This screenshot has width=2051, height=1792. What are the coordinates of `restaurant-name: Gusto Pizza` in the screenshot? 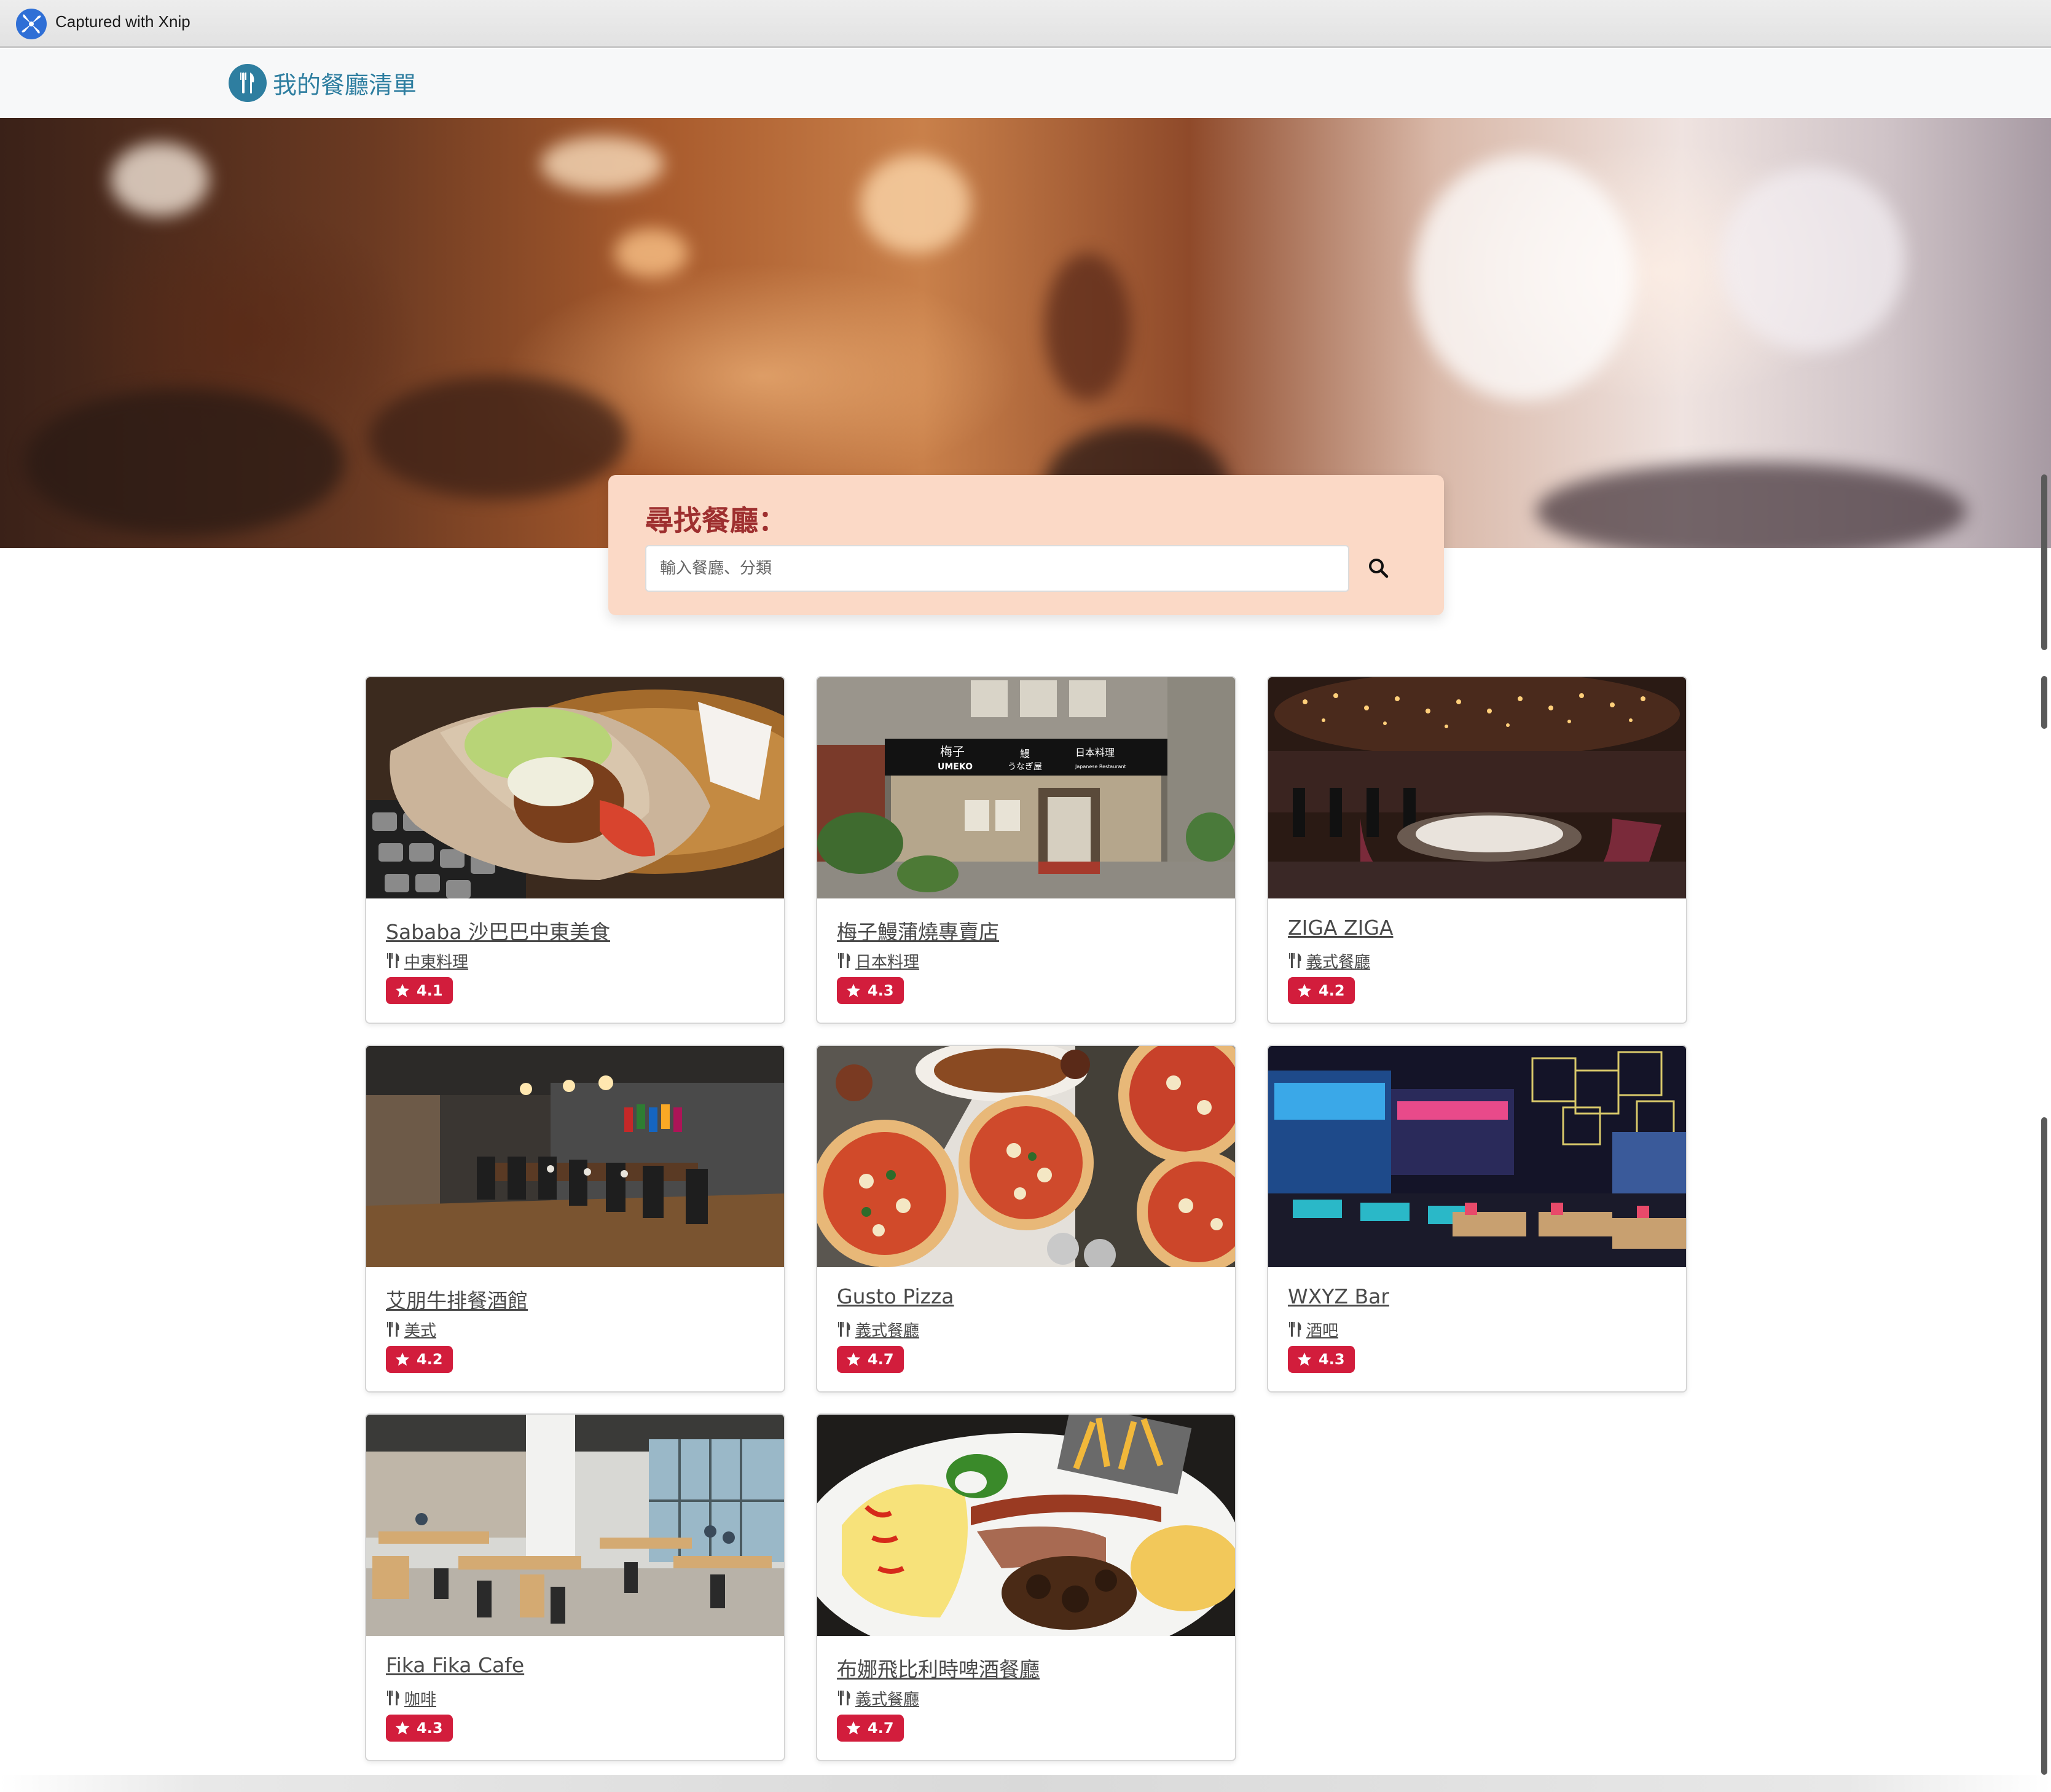 It's located at (895, 1296).